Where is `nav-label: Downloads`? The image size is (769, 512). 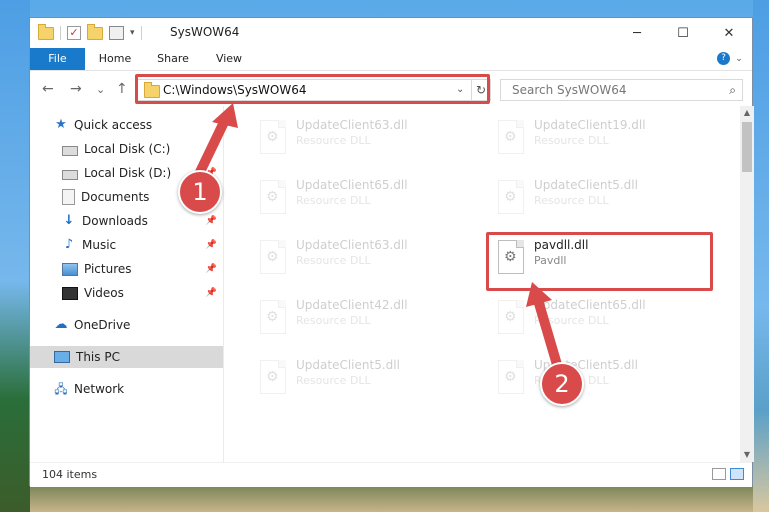
nav-label: Downloads is located at coordinates (115, 221).